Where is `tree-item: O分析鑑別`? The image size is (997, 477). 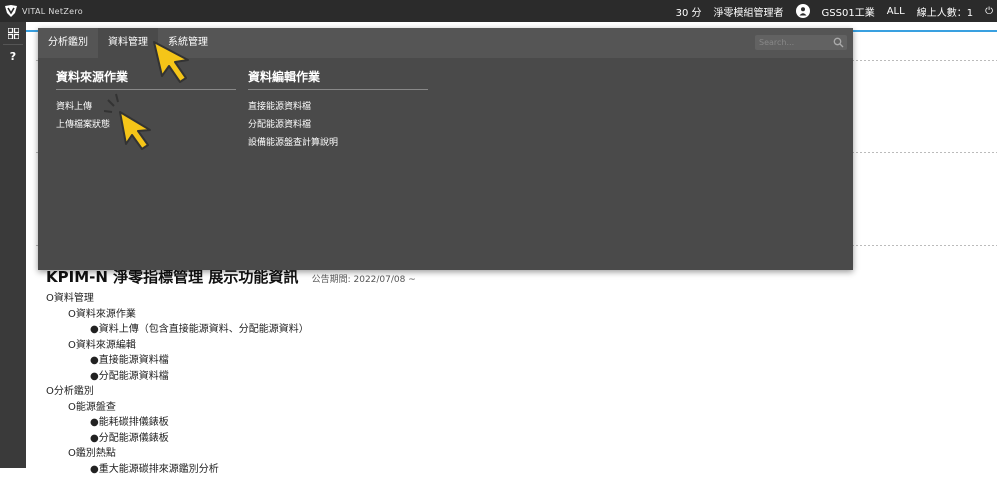 tree-item: O分析鑑別 is located at coordinates (177, 392).